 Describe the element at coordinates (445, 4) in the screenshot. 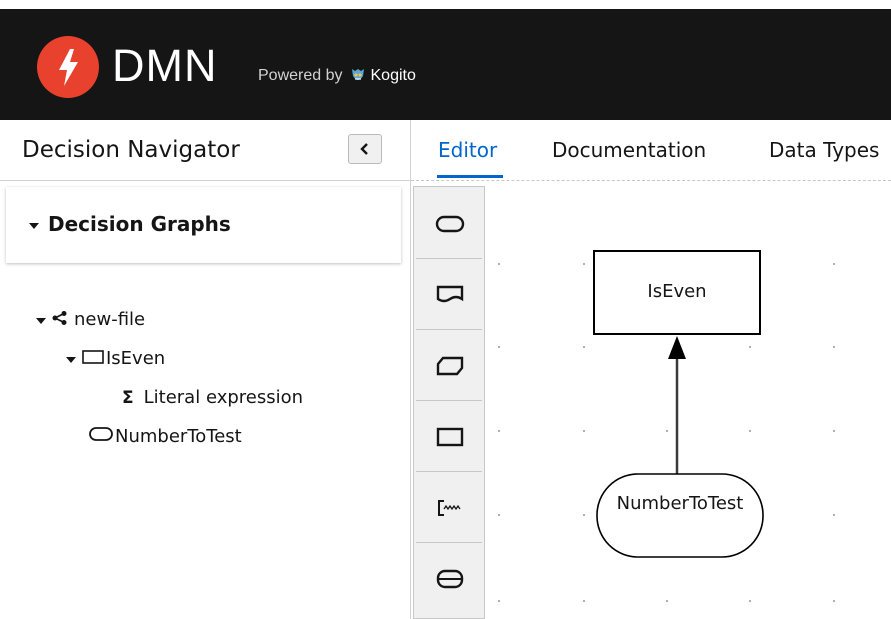

I see `header-top-strip` at that location.